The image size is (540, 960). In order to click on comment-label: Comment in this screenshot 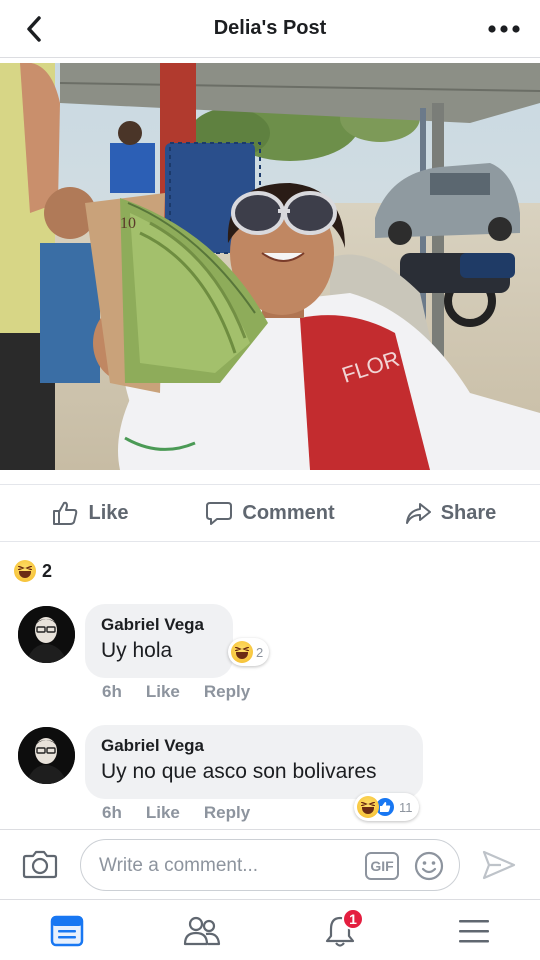, I will do `click(288, 512)`.